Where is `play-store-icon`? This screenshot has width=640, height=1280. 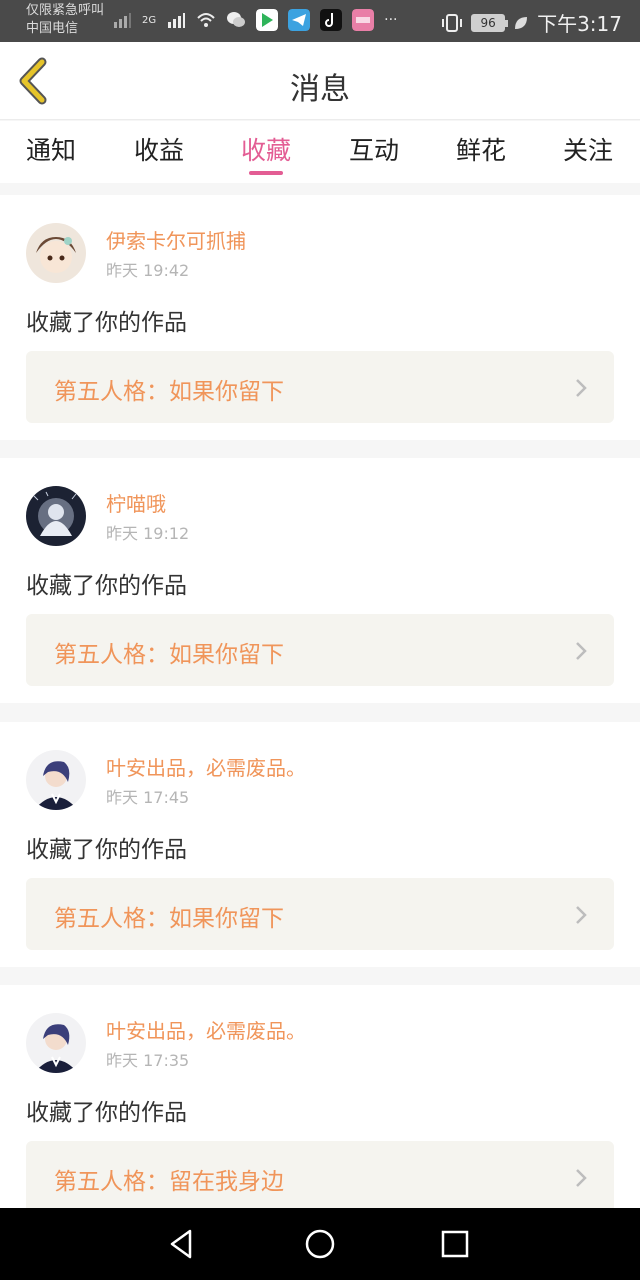 play-store-icon is located at coordinates (267, 20).